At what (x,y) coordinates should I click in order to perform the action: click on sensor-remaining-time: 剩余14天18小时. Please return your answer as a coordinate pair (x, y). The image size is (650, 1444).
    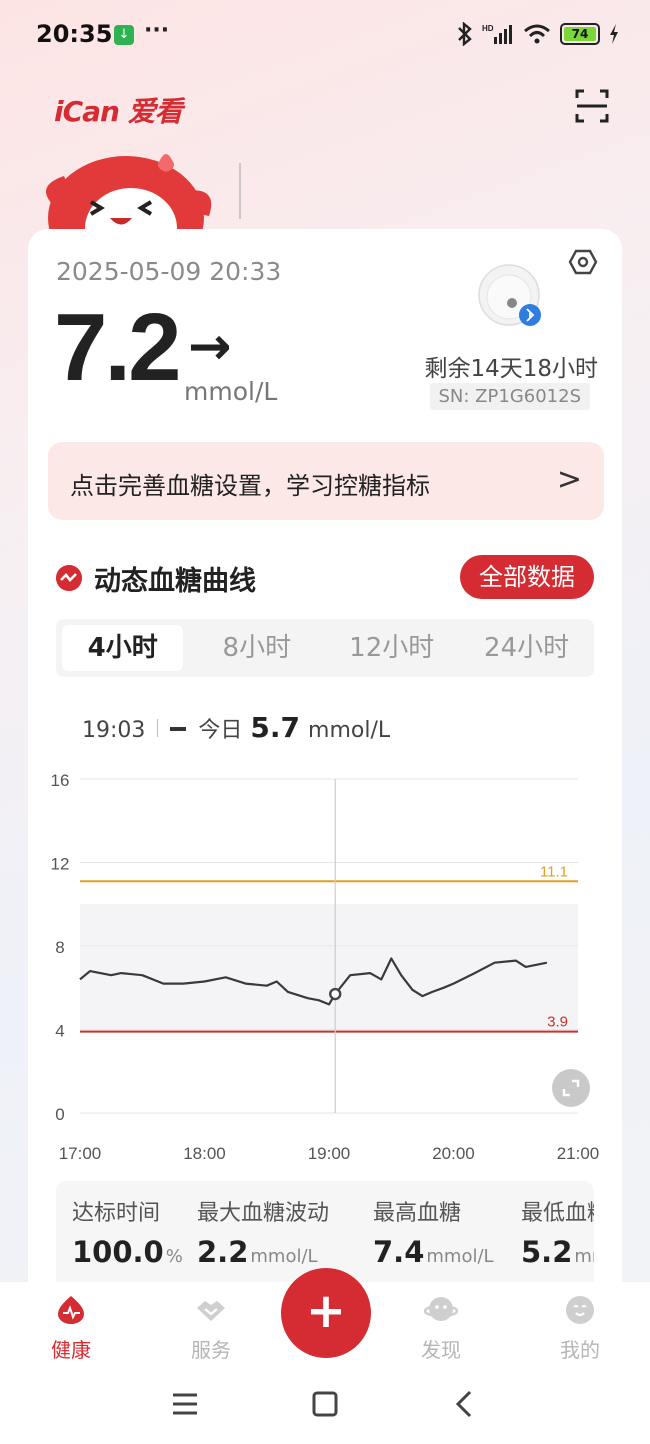
    Looking at the image, I should click on (511, 369).